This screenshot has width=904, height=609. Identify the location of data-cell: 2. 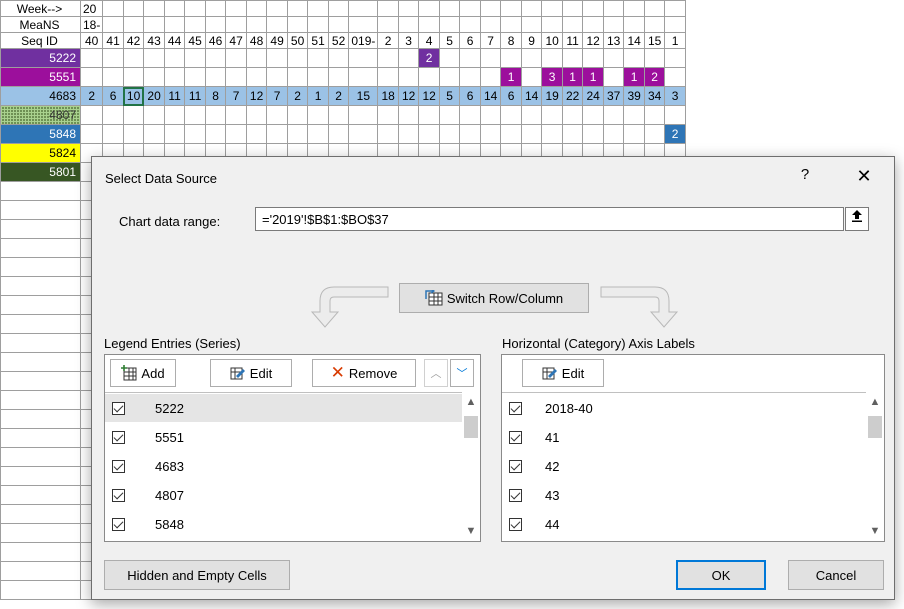
(91, 96).